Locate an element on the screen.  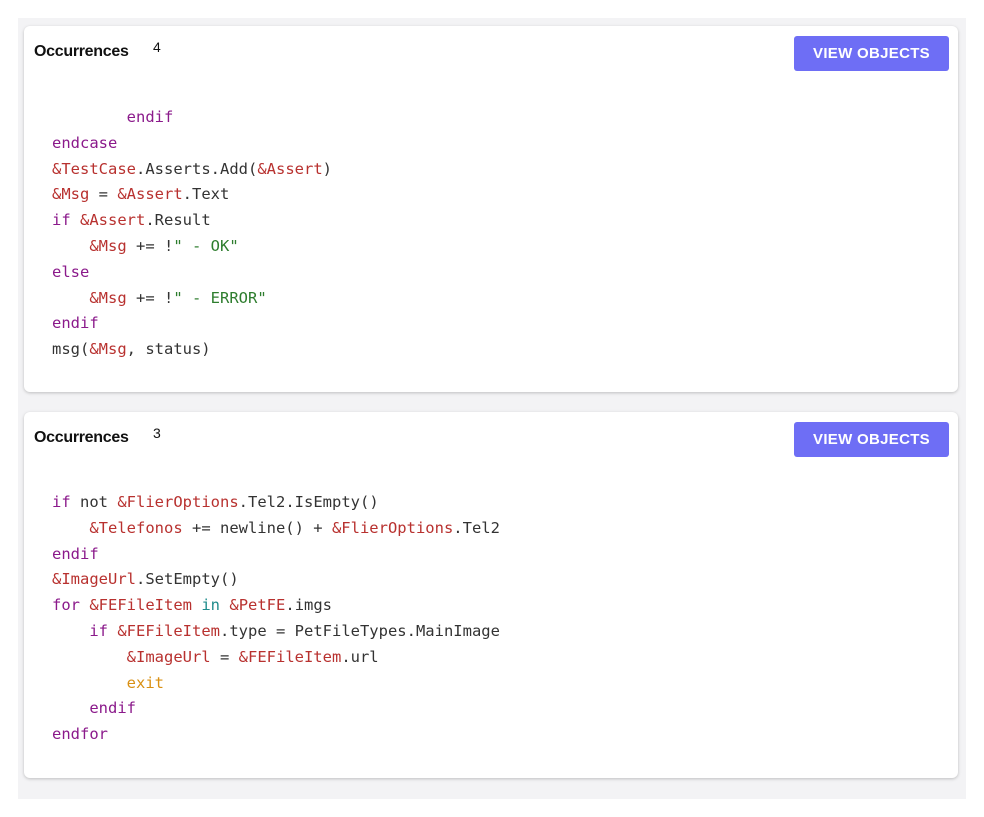
code-line: if not &FlierOptions.Tel2.IsEmpty() is located at coordinates (276, 503).